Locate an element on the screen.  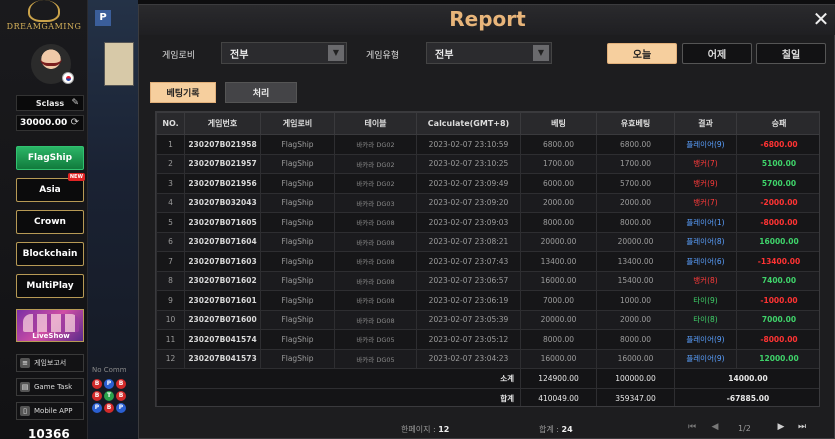
row-bet: 20000.00 is located at coordinates (558, 319).